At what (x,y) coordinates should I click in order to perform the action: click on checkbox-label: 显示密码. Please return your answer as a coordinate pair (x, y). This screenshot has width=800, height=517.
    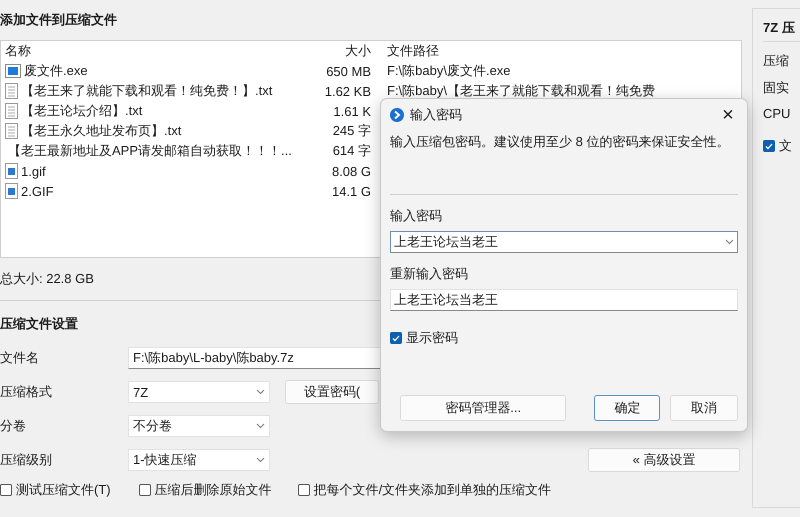
    Looking at the image, I should click on (432, 338).